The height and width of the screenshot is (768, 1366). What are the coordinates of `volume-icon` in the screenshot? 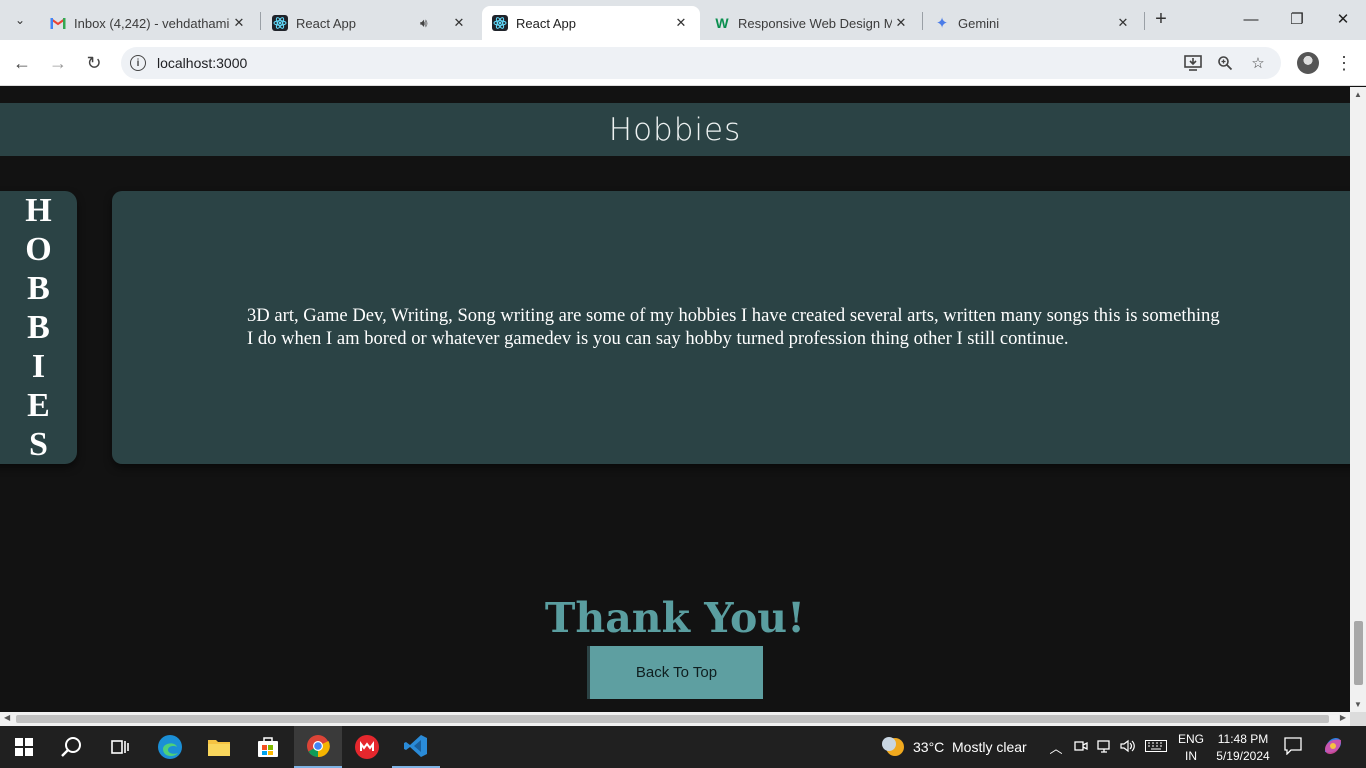 It's located at (1128, 746).